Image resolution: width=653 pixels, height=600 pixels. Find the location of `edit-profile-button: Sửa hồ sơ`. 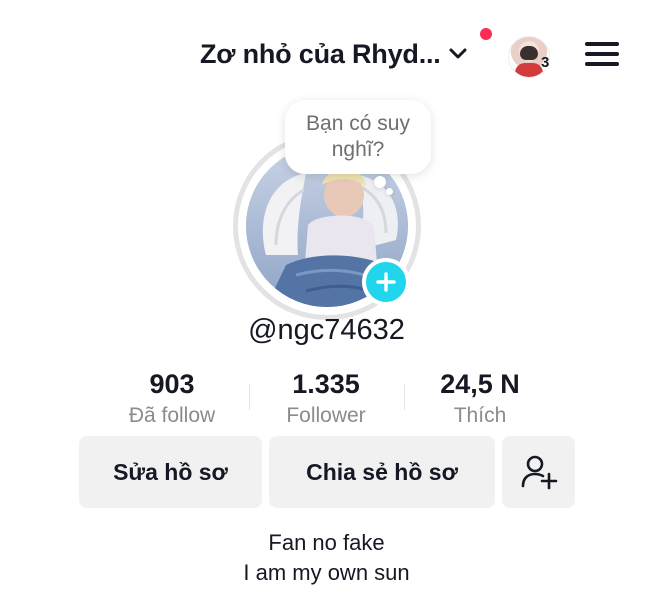

edit-profile-button: Sửa hồ sơ is located at coordinates (170, 472).